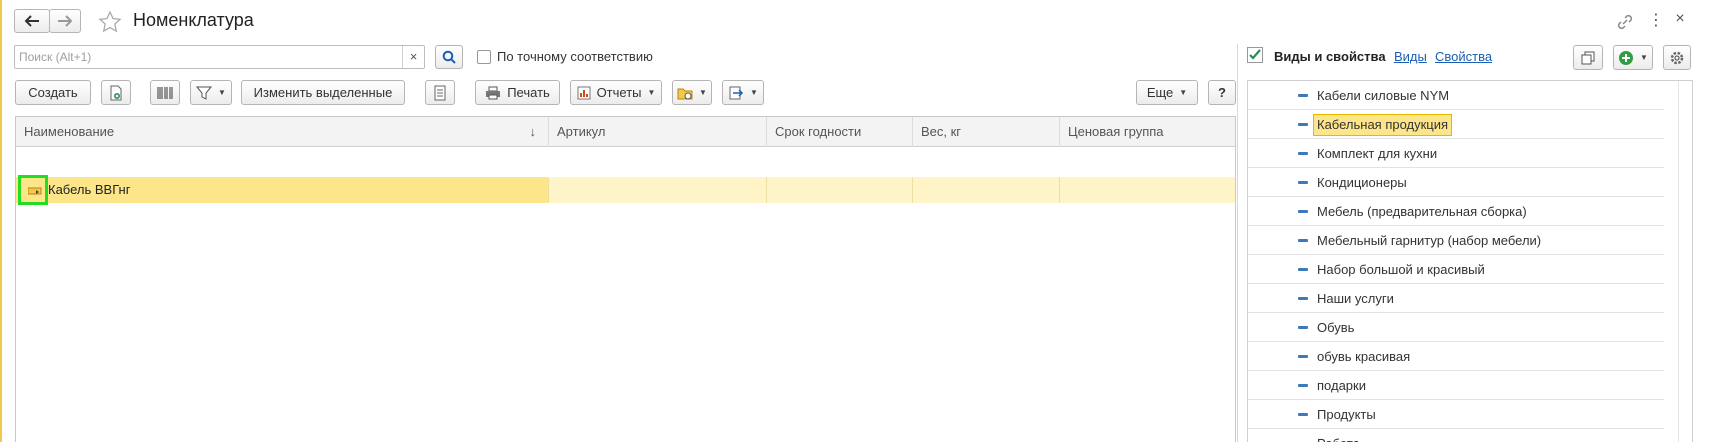 The height and width of the screenshot is (442, 1711). Describe the element at coordinates (53, 92) in the screenshot. I see `create-button: Создать` at that location.